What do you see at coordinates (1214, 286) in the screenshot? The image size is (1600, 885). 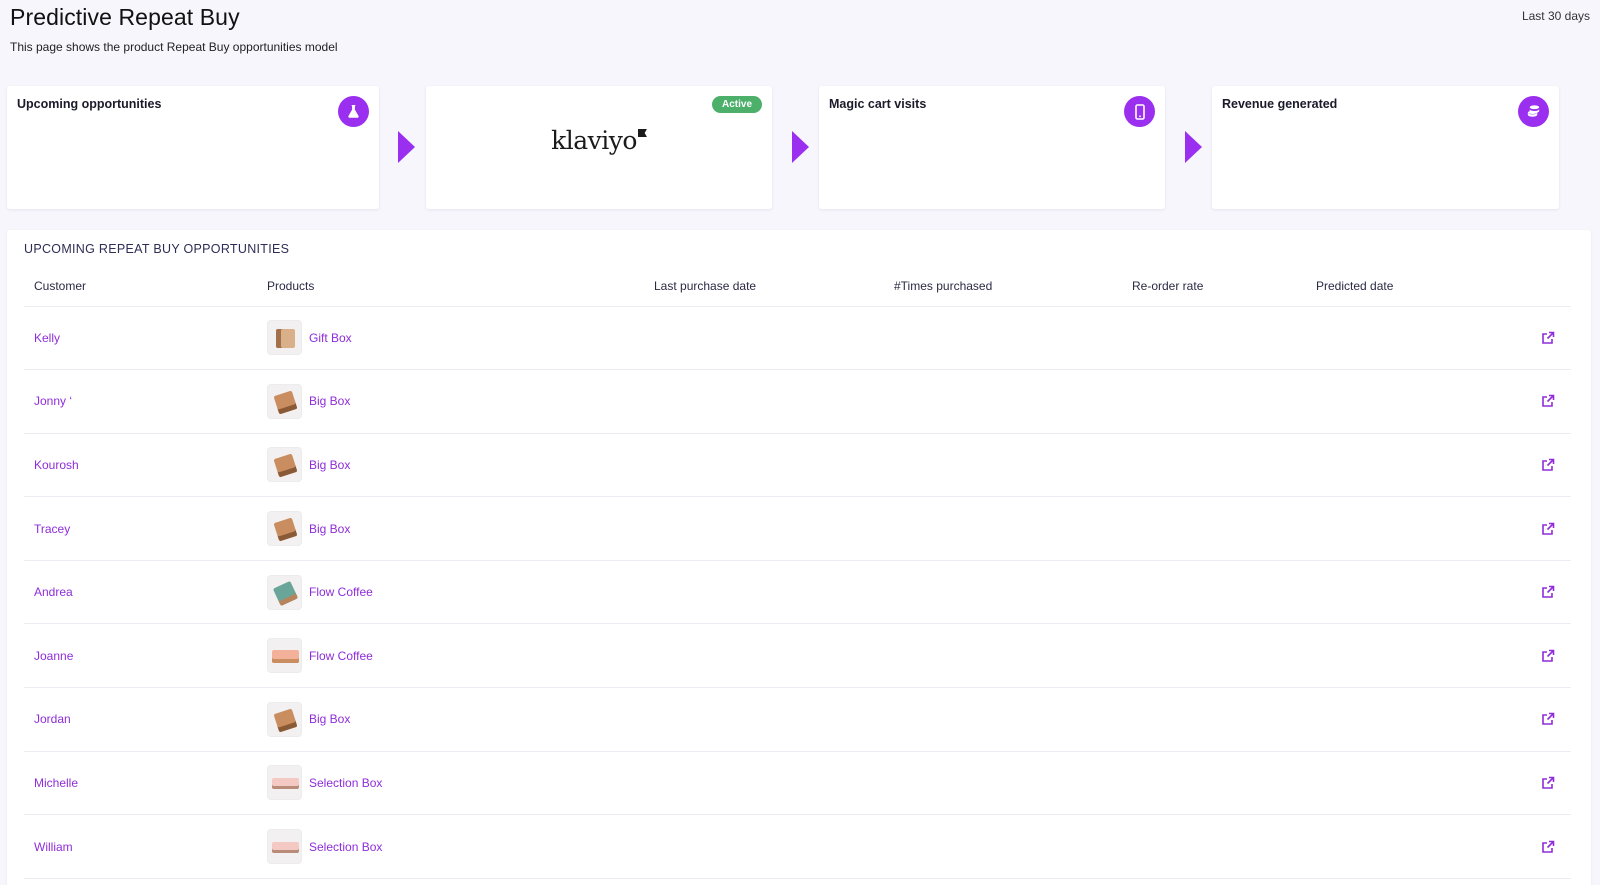 I see `column-header-reorder-rate: Re-order rate` at bounding box center [1214, 286].